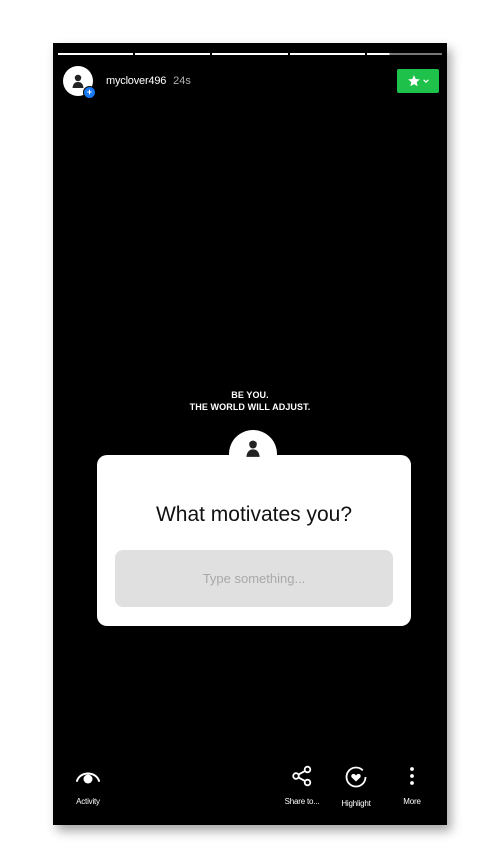 This screenshot has height=868, width=502. I want to click on add-story-badge: +, so click(89, 92).